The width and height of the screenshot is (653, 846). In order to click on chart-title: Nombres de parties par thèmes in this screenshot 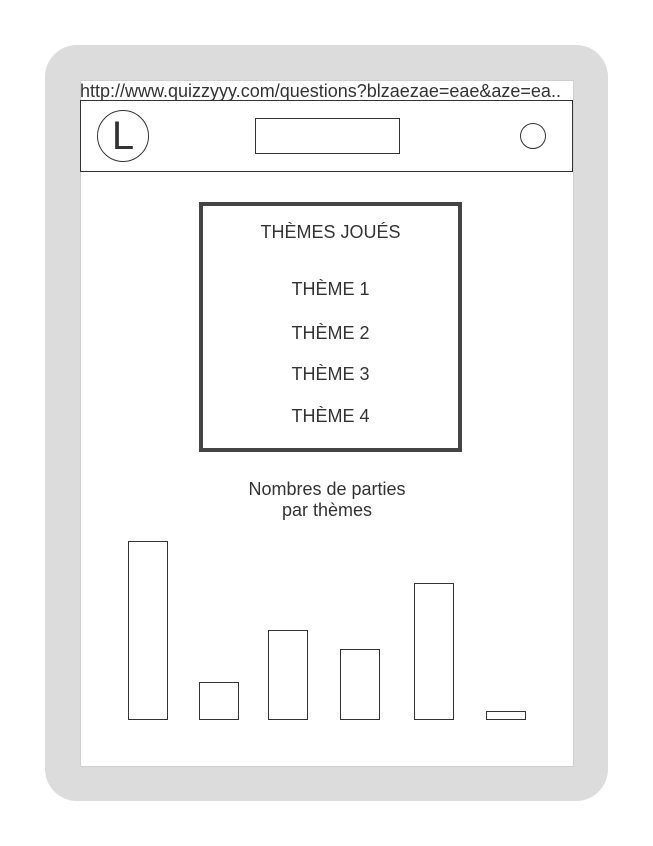, I will do `click(327, 500)`.